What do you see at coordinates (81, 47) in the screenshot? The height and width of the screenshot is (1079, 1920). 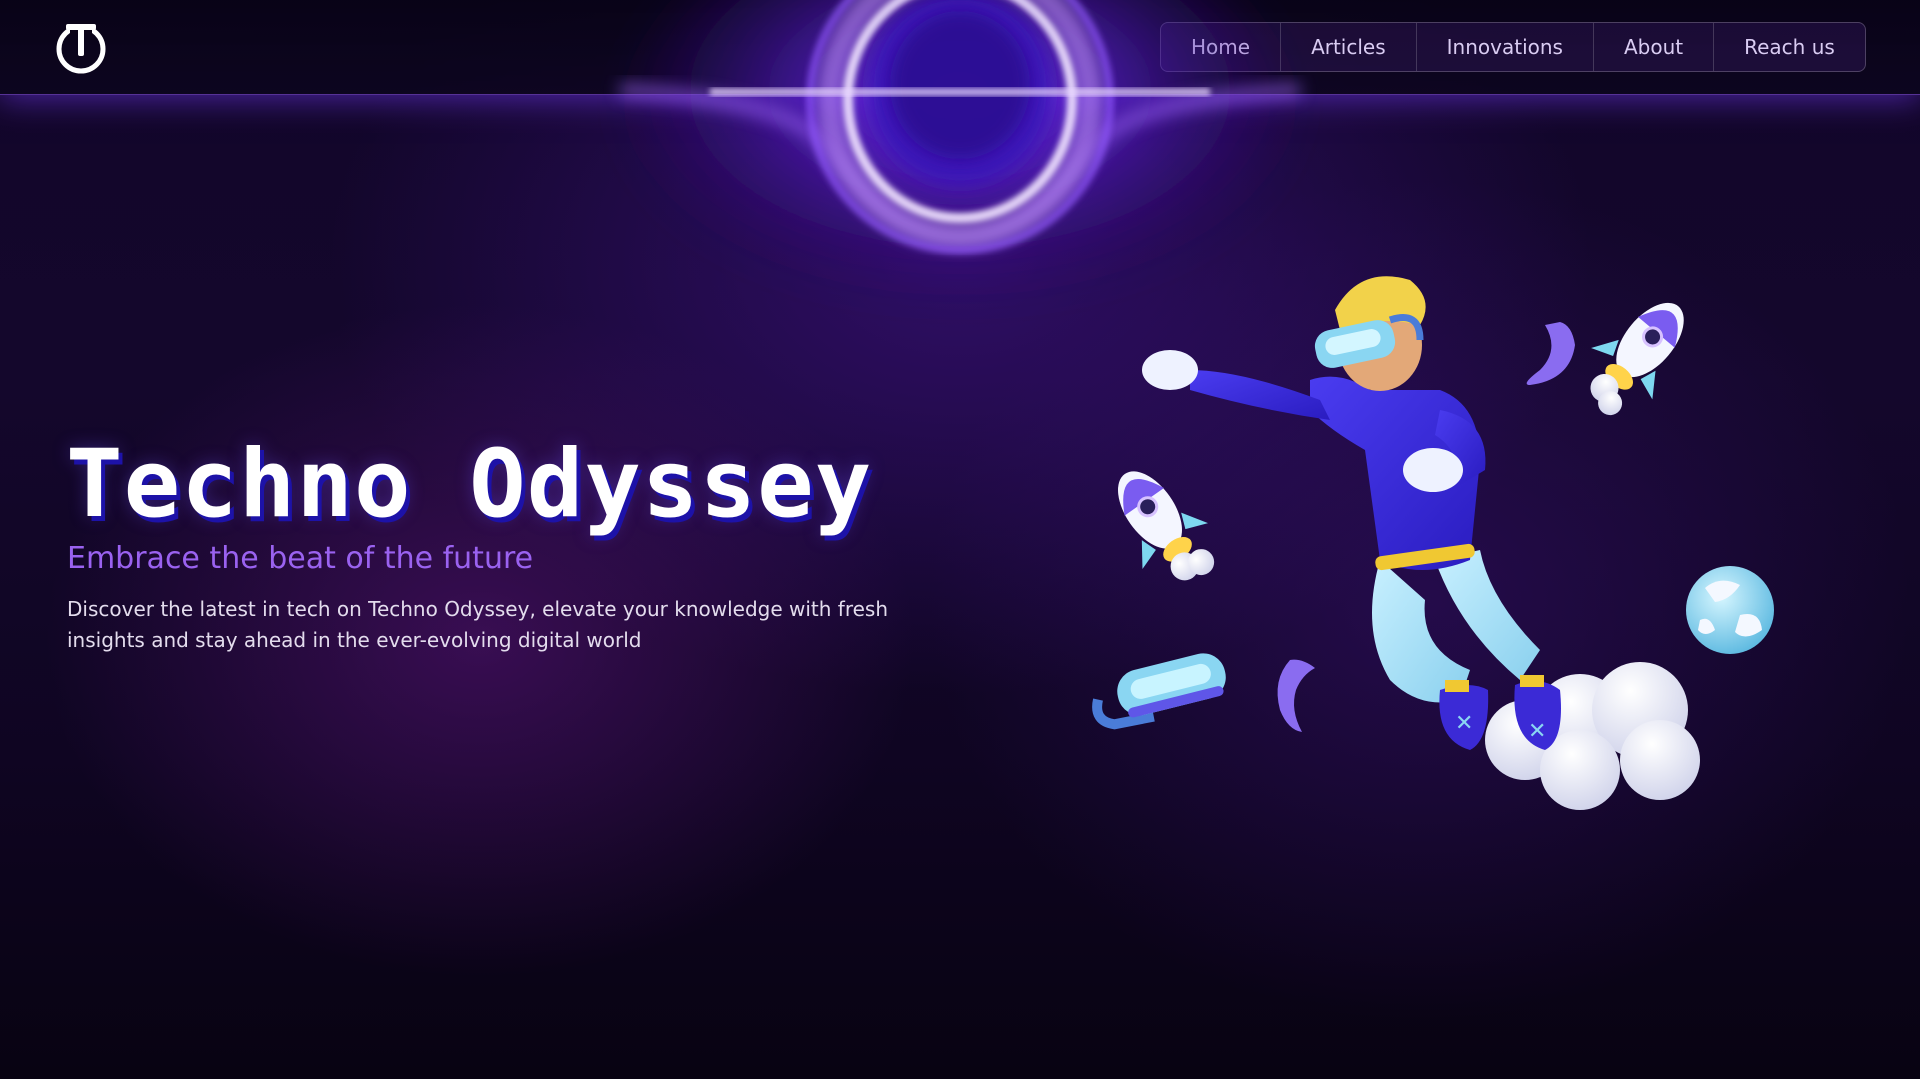 I see `power-t-logo-icon` at bounding box center [81, 47].